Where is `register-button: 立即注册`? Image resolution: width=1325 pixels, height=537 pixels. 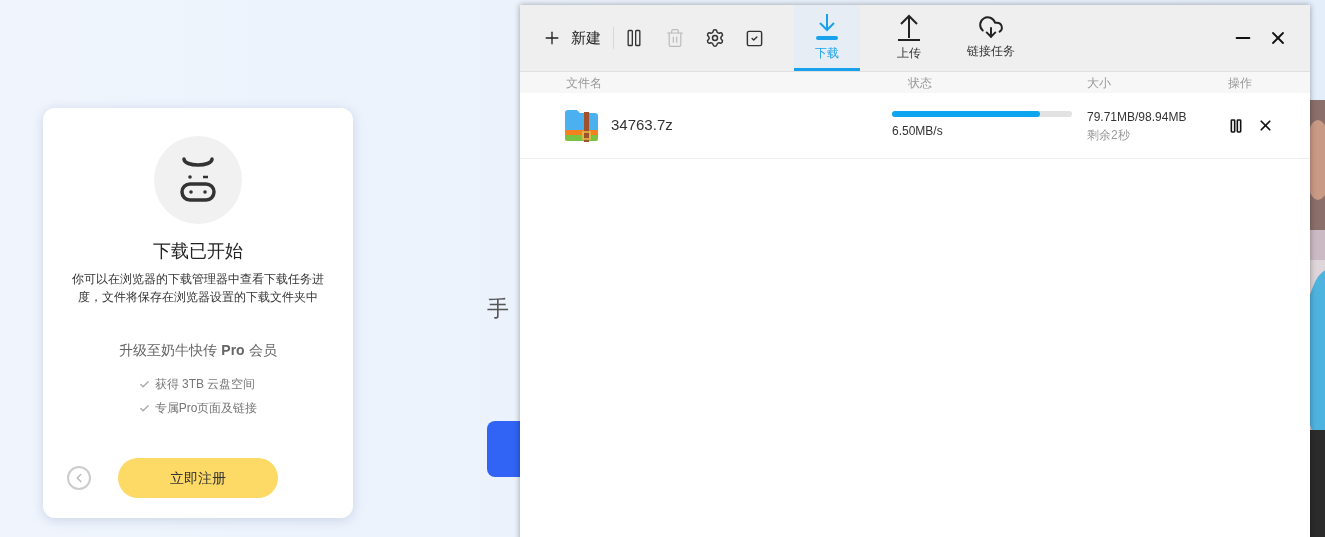
register-button: 立即注册 is located at coordinates (198, 478).